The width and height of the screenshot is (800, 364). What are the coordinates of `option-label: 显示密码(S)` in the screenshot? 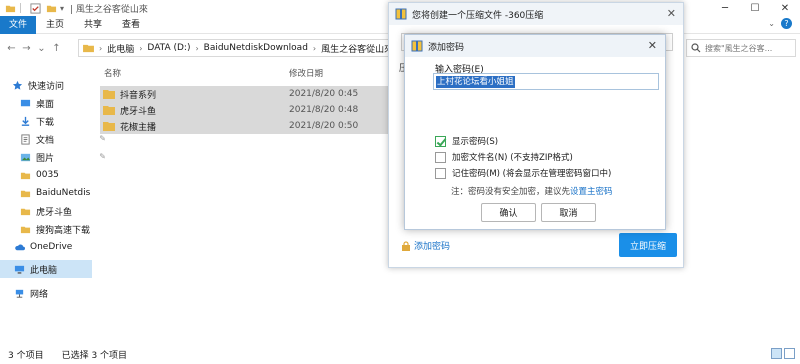 It's located at (475, 142).